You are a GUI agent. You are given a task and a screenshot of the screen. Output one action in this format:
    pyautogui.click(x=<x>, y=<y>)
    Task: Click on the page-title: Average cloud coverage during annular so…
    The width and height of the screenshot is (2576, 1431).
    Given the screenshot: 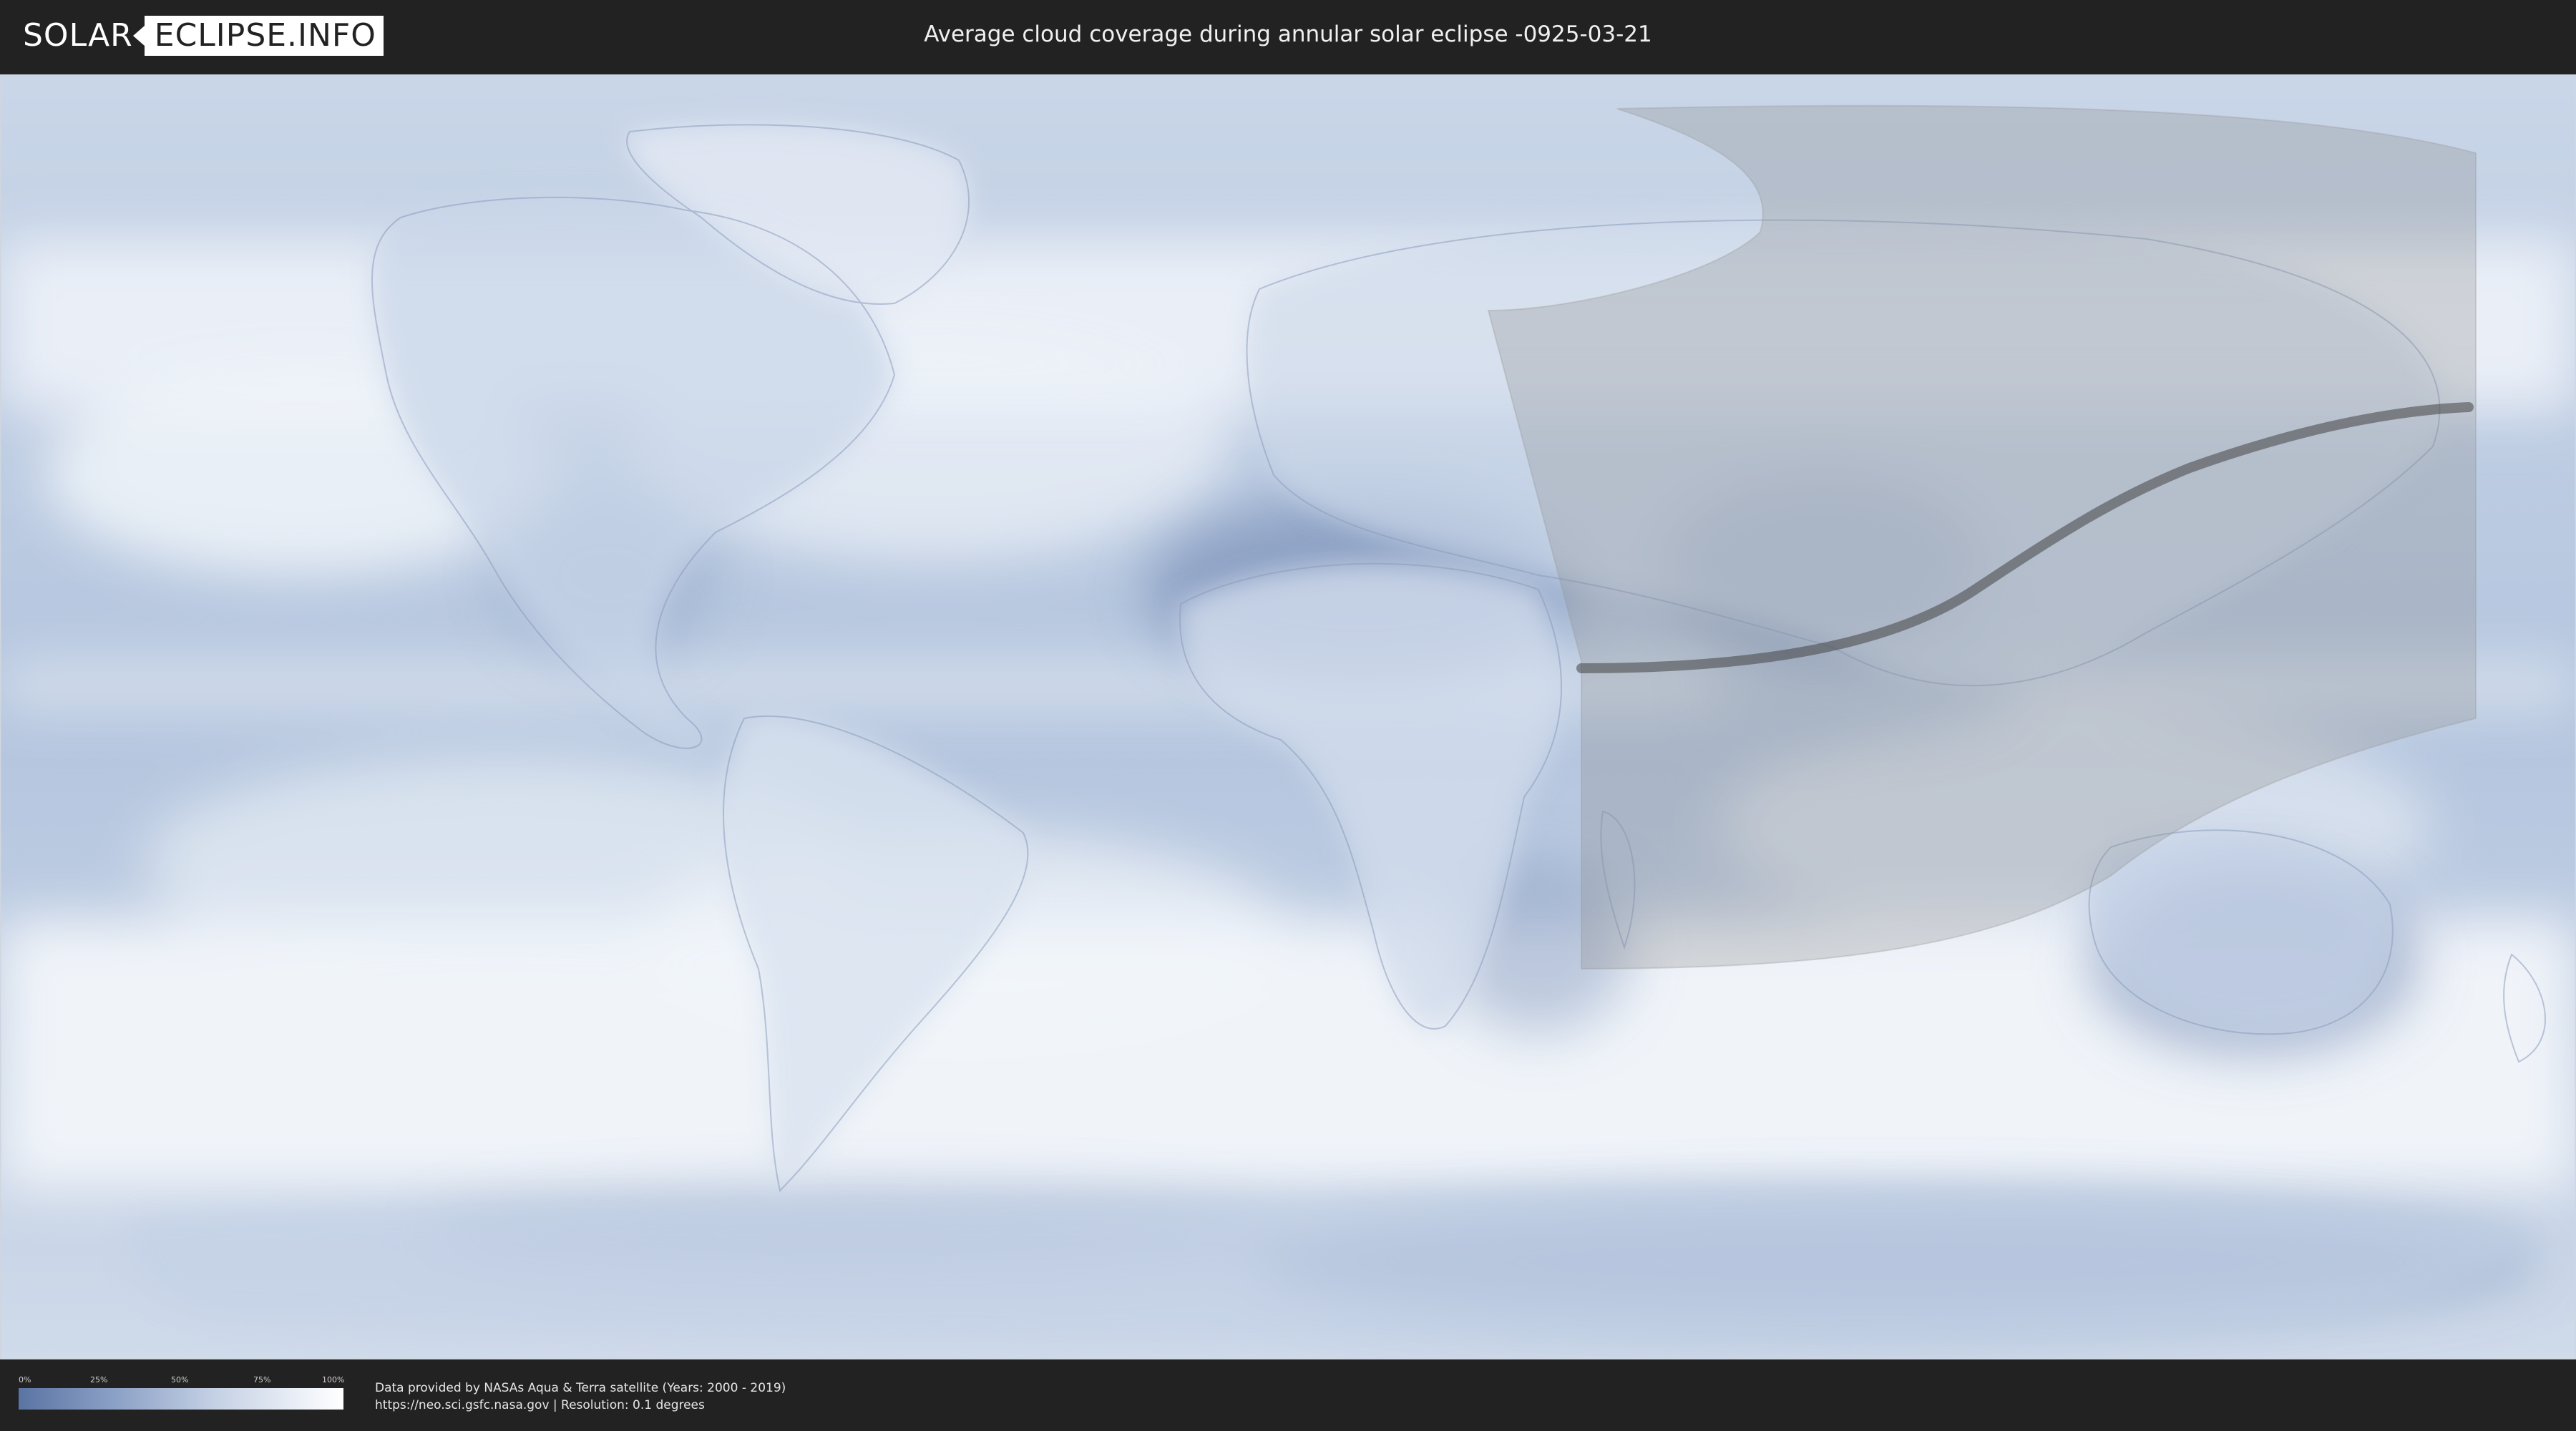 What is the action you would take?
    pyautogui.click(x=1288, y=34)
    